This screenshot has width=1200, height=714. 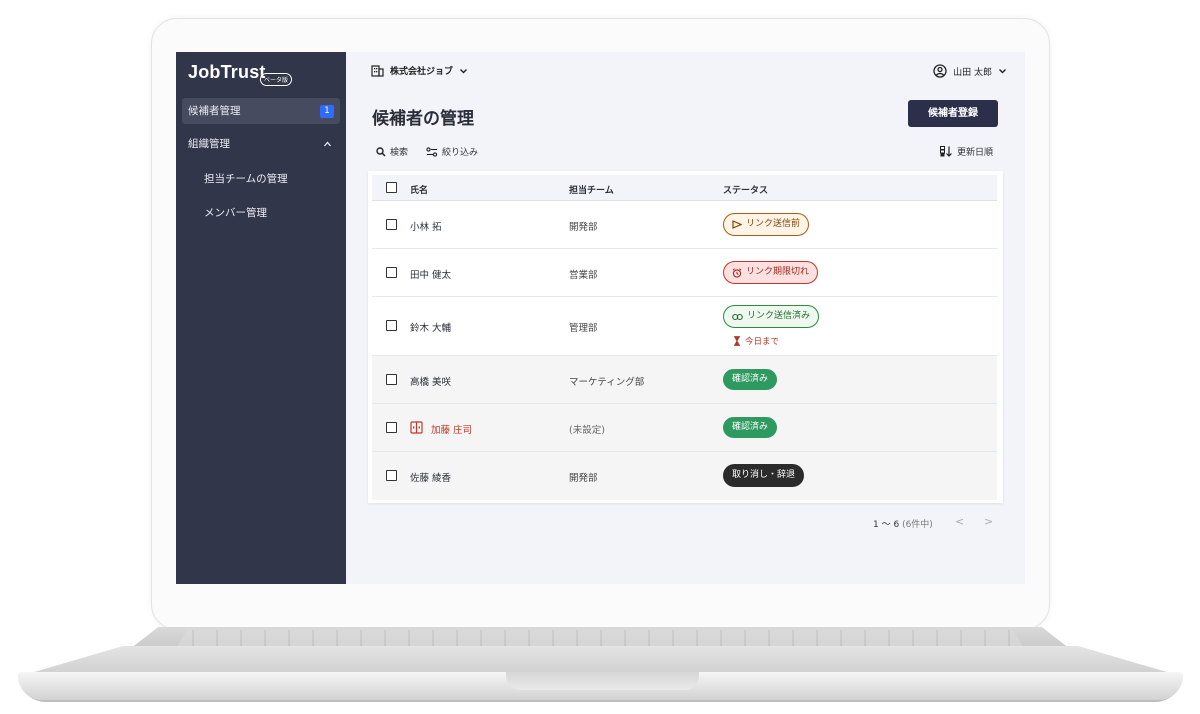 I want to click on status-label: リンク期限切れ, so click(x=778, y=272).